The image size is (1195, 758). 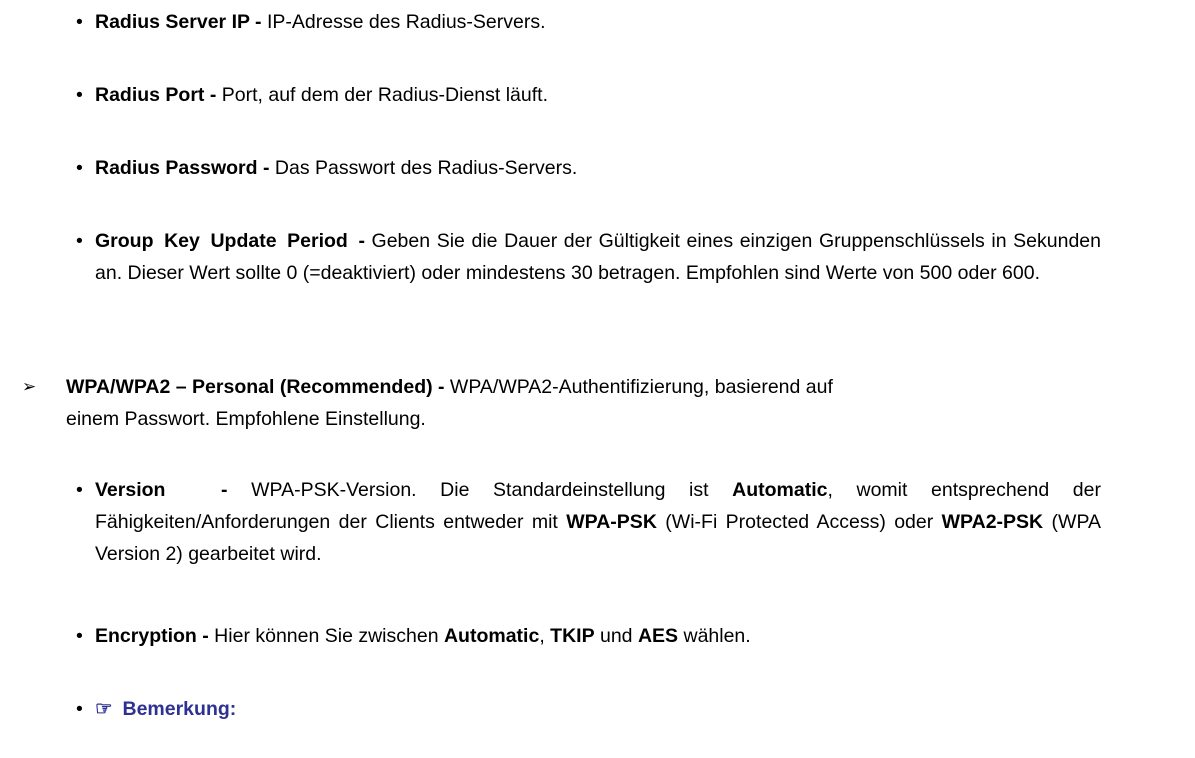 What do you see at coordinates (616, 636) in the screenshot?
I see `term-description: und` at bounding box center [616, 636].